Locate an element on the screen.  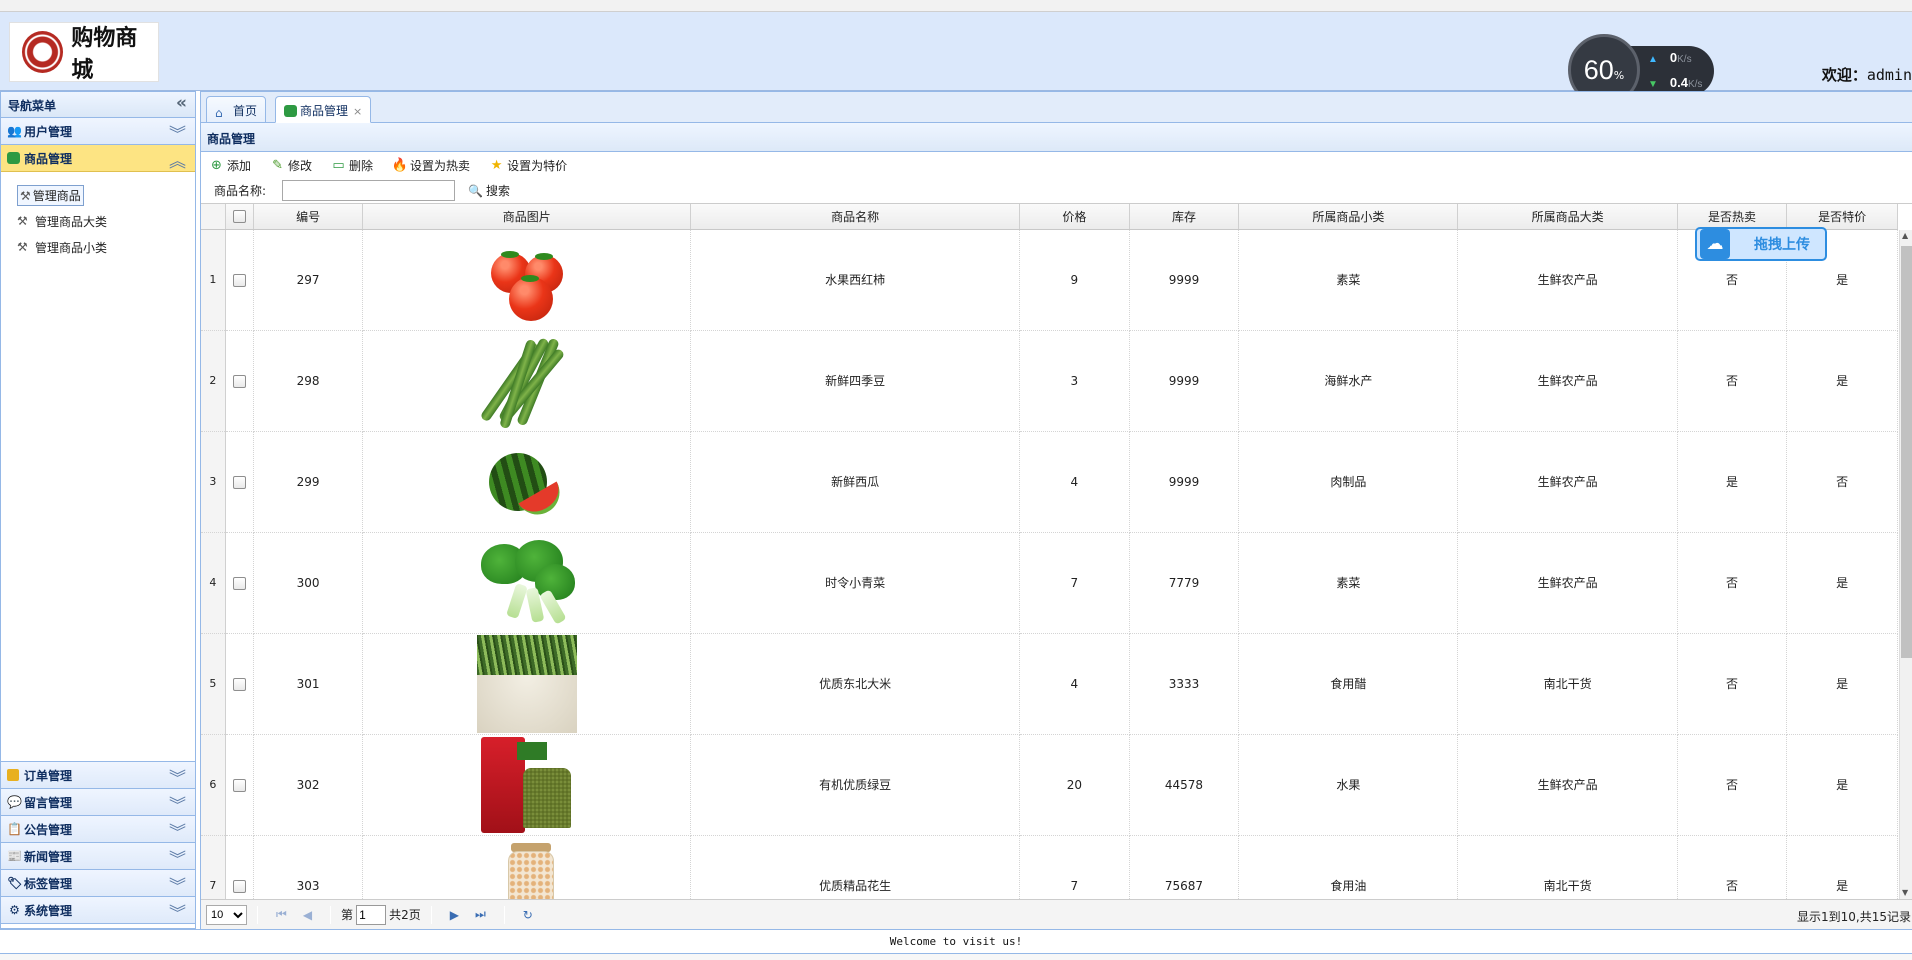
cell-stock: 9999 is located at coordinates (1184, 482).